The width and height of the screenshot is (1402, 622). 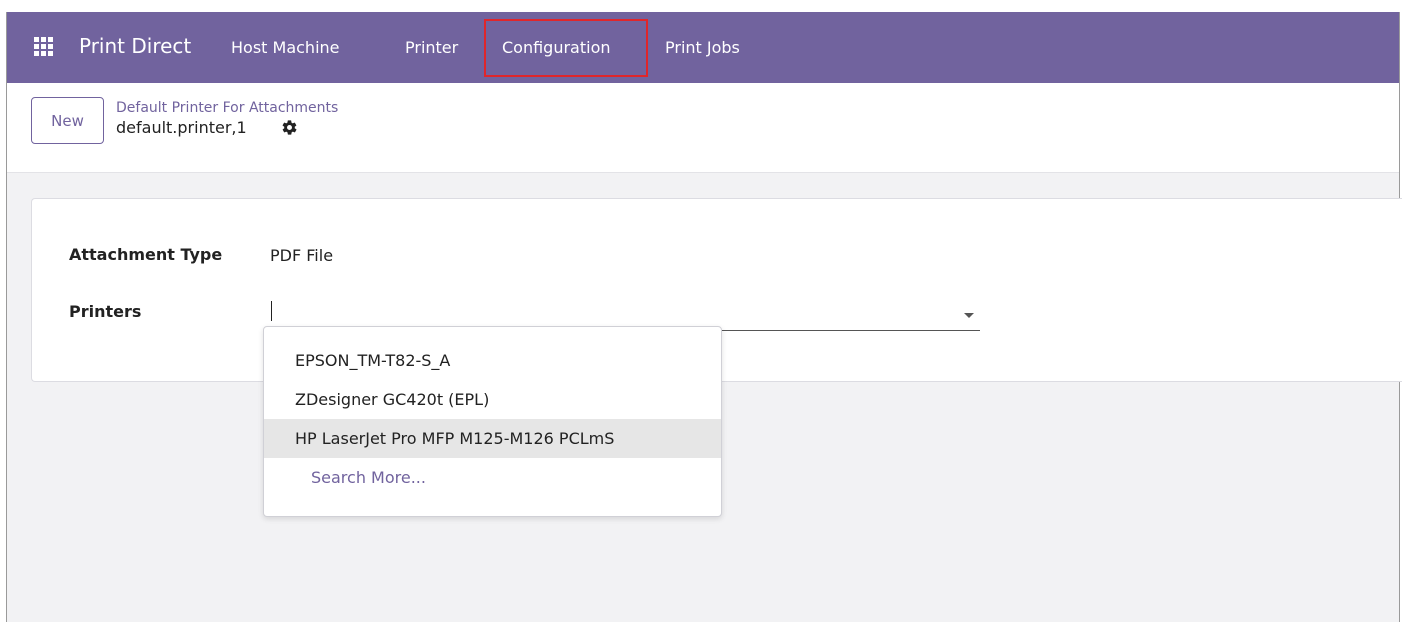 What do you see at coordinates (135, 46) in the screenshot?
I see `app-title: Print Direct` at bounding box center [135, 46].